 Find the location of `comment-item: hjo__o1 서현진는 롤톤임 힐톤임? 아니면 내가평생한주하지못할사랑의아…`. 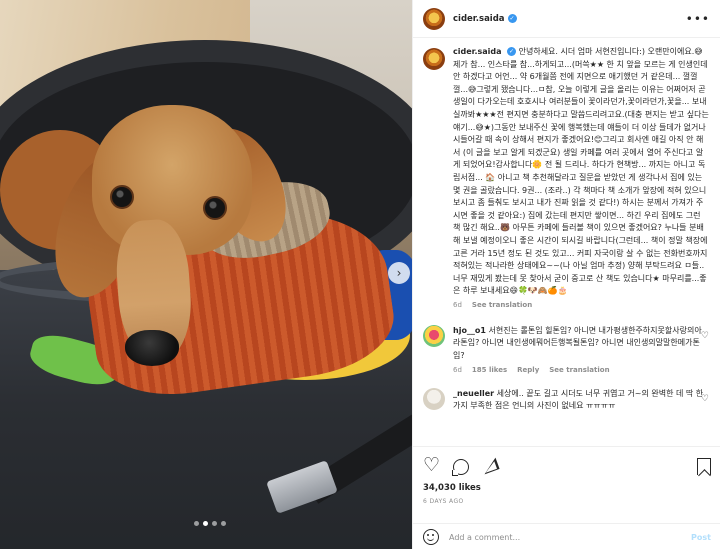

comment-item: hjo__o1 서현진는 롤톤임 힐톤임? 아니면 내가평생한주하지못할사랑의아… is located at coordinates (567, 349).